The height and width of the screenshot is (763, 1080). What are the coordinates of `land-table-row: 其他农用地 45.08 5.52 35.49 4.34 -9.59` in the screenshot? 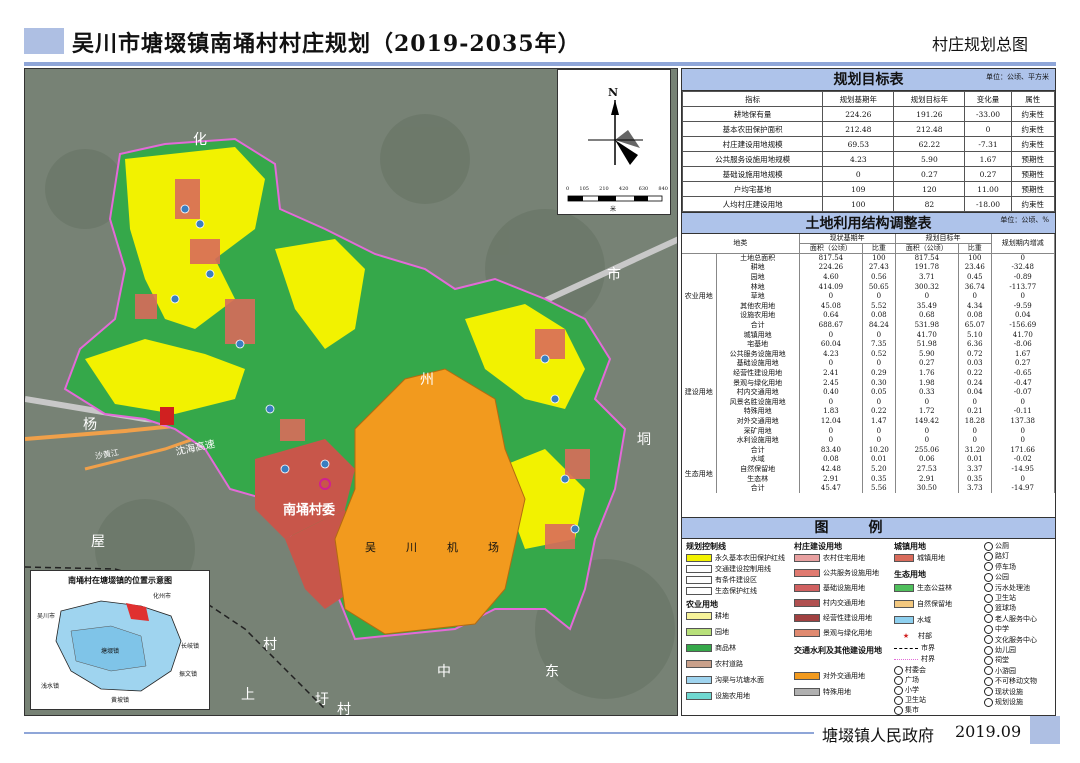 It's located at (869, 306).